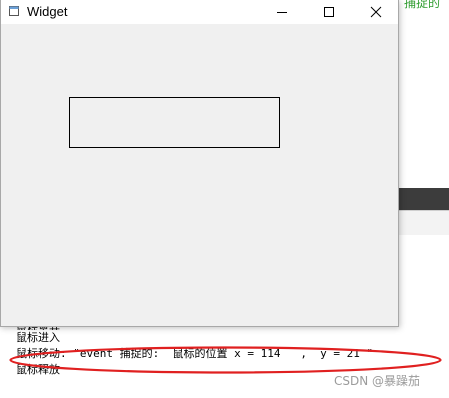 The image size is (449, 398). I want to click on minimize-button, so click(282, 12).